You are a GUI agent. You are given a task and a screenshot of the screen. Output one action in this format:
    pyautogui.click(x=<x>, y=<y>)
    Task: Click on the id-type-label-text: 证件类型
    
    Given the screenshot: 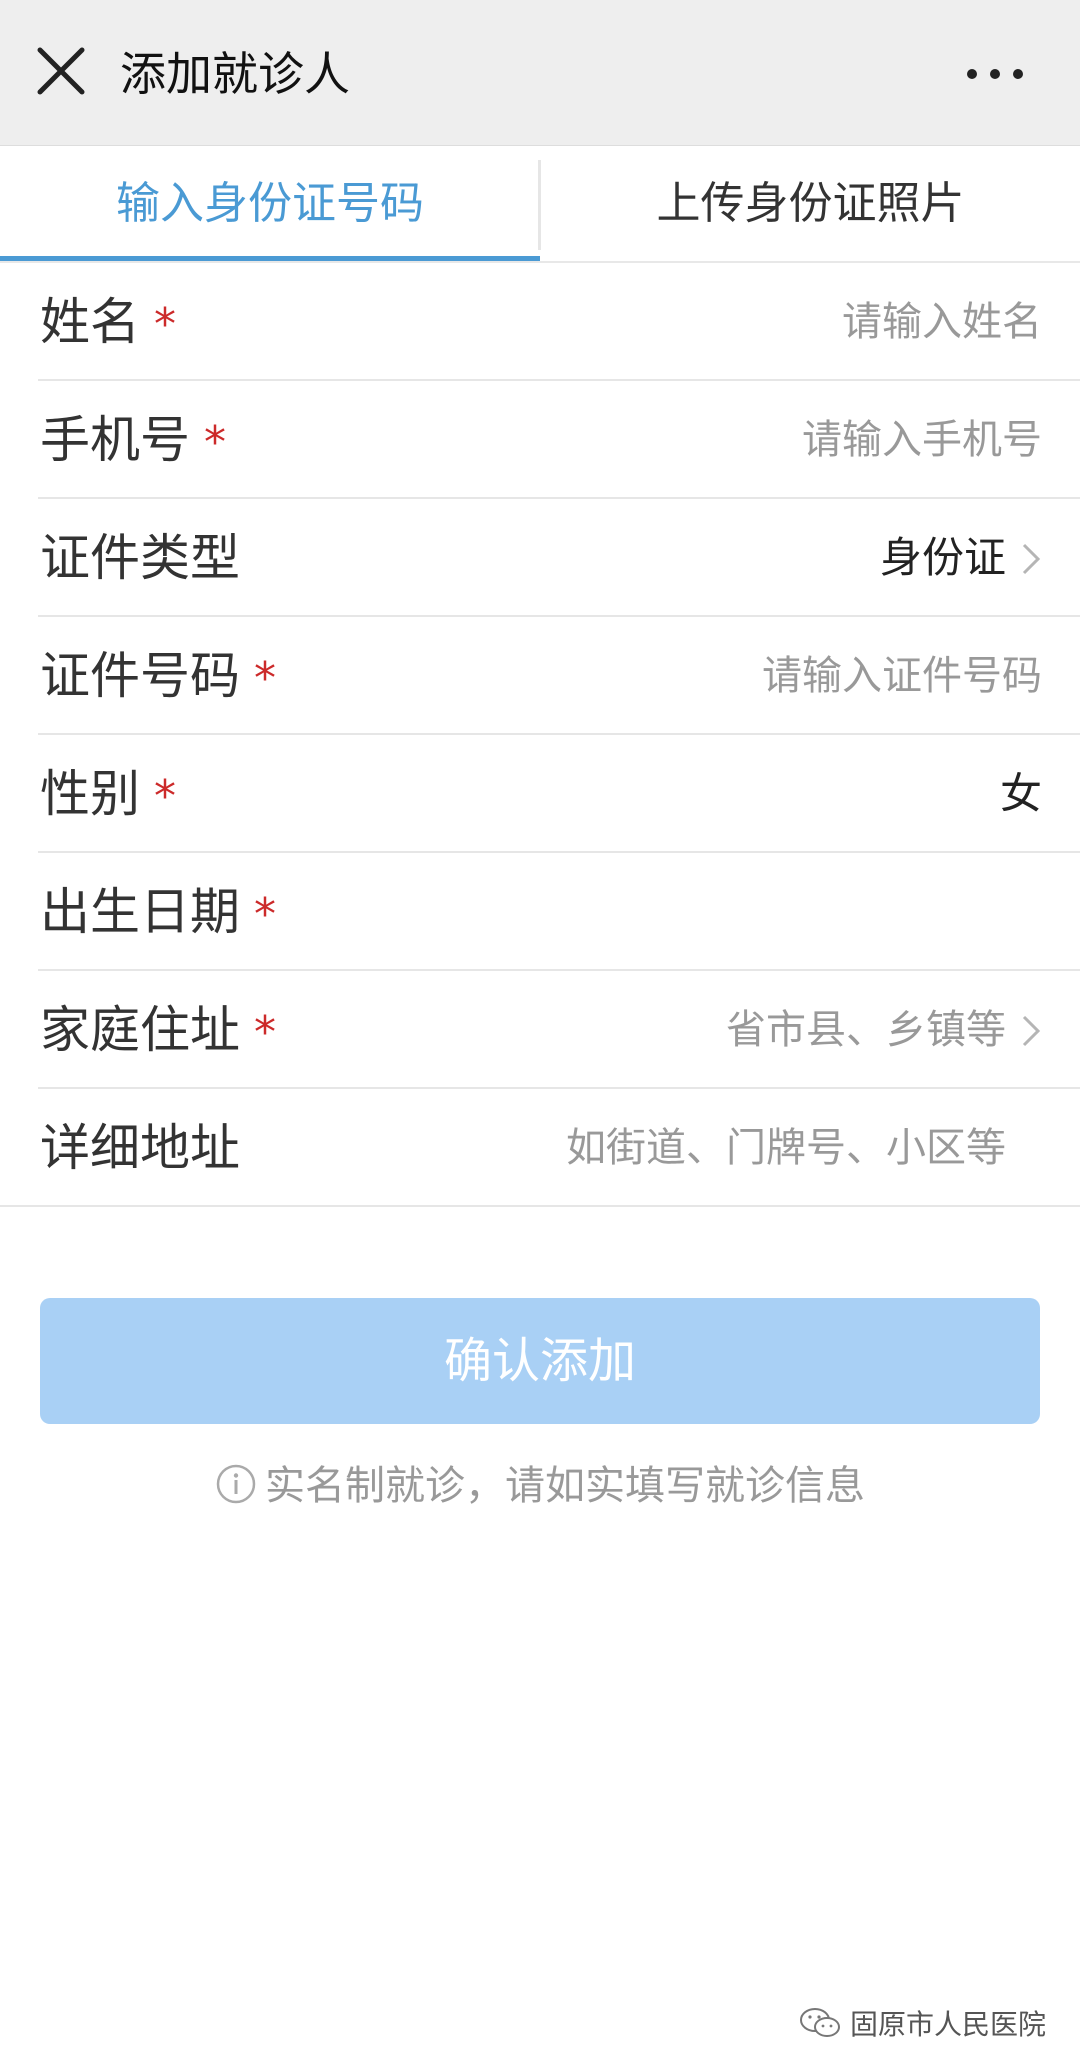 What is the action you would take?
    pyautogui.click(x=140, y=558)
    